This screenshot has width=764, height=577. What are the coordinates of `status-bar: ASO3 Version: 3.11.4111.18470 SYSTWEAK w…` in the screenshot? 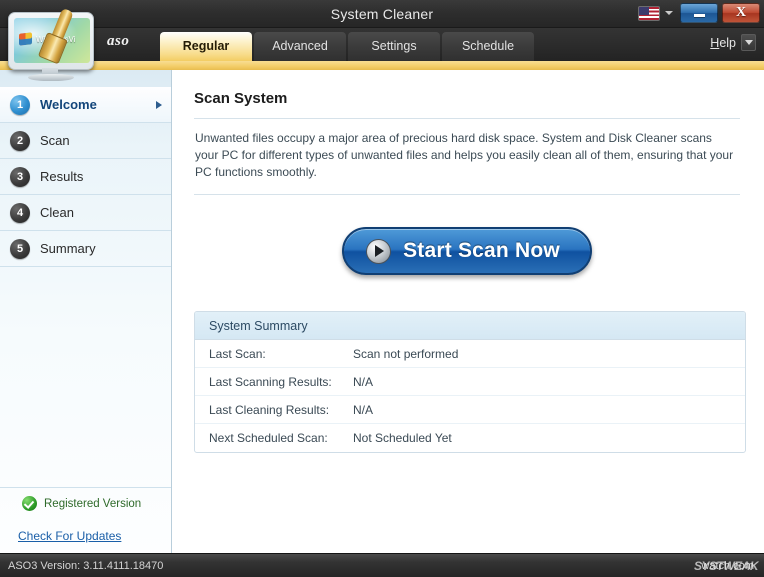 It's located at (382, 565).